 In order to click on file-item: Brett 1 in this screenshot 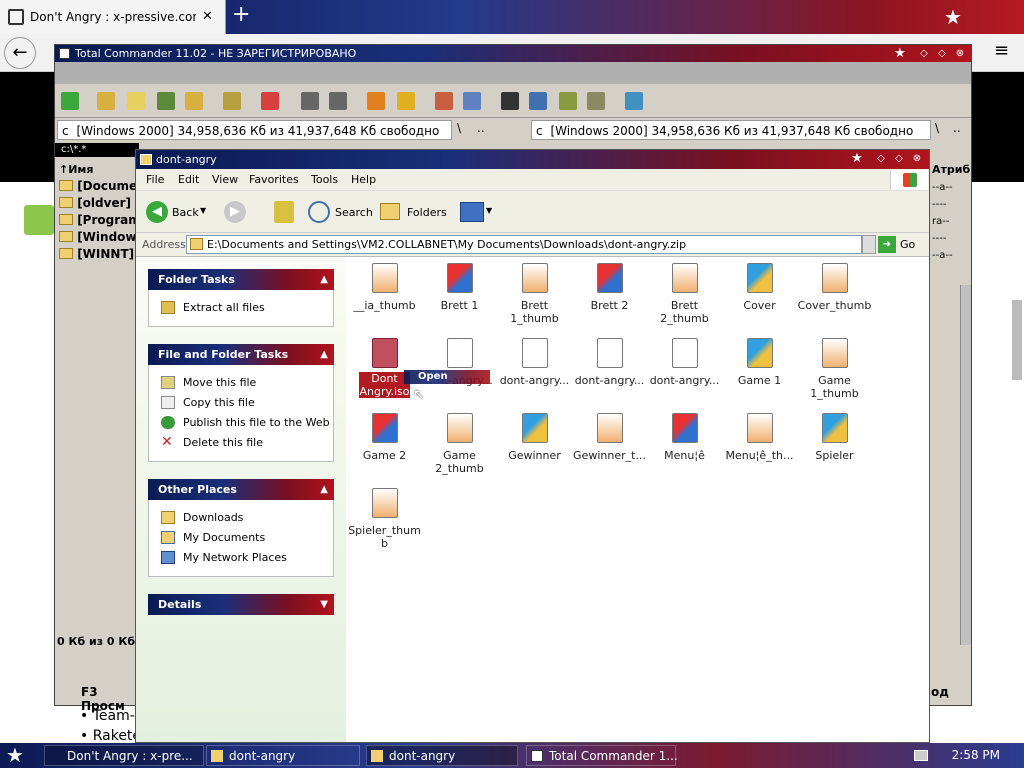, I will do `click(459, 287)`.